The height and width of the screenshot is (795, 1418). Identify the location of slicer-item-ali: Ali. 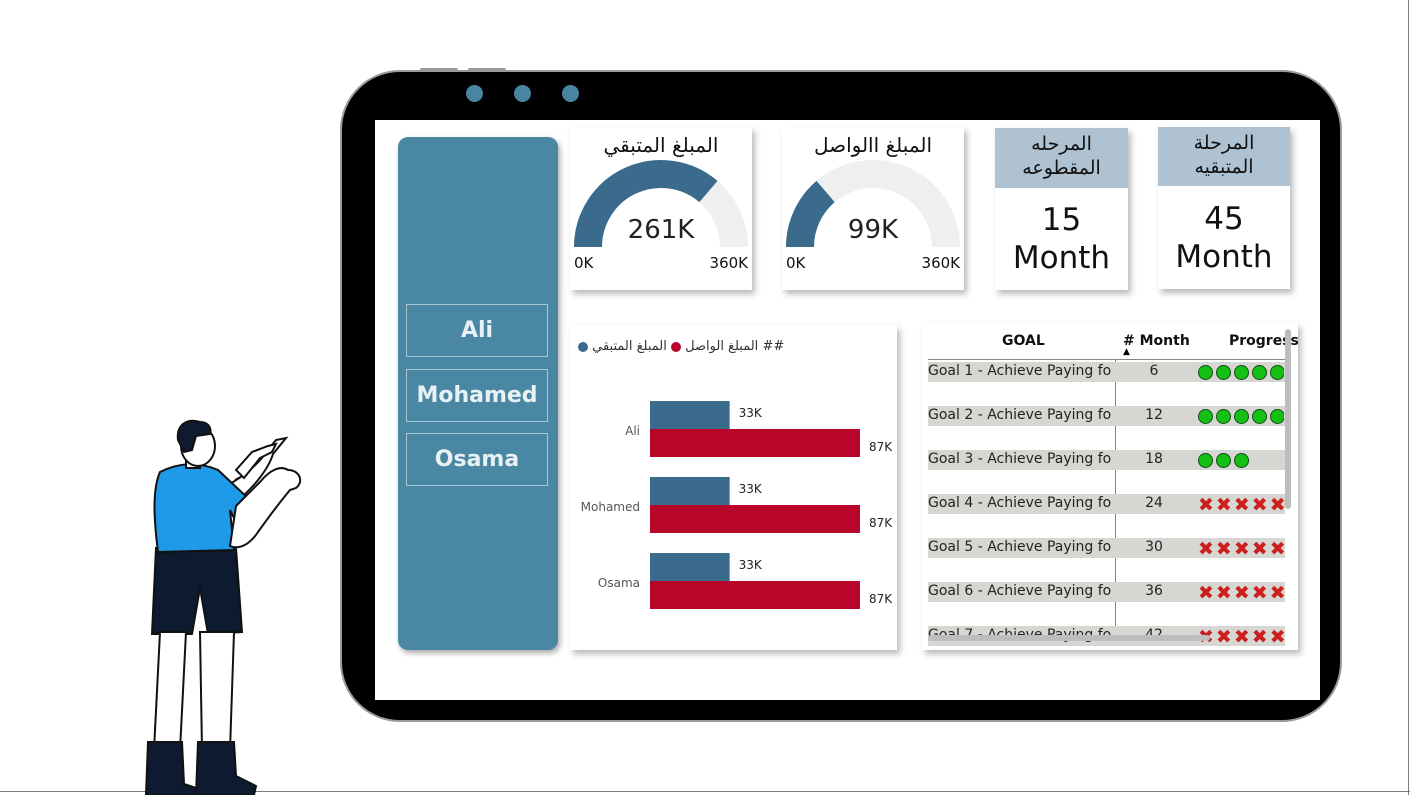
(477, 330).